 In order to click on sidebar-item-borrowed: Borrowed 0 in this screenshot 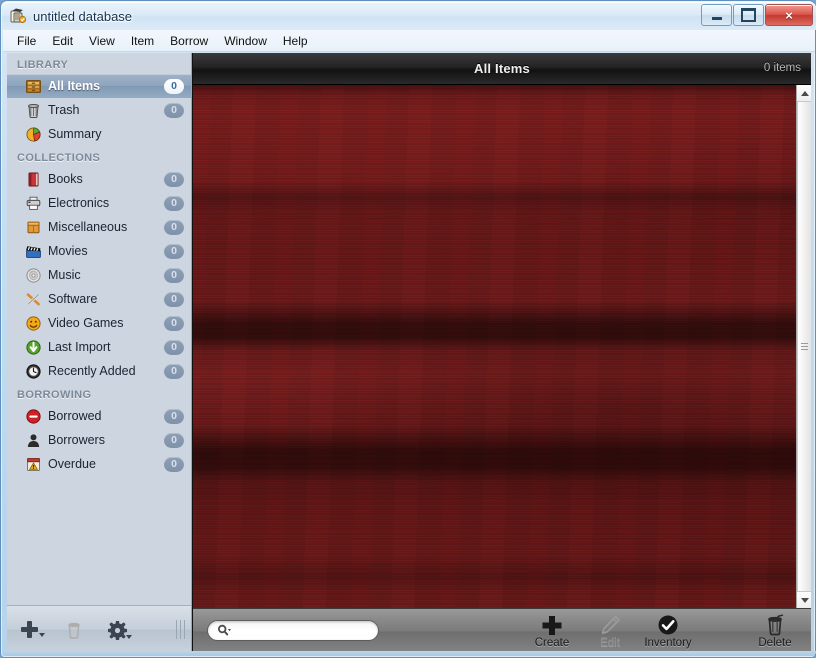, I will do `click(99, 416)`.